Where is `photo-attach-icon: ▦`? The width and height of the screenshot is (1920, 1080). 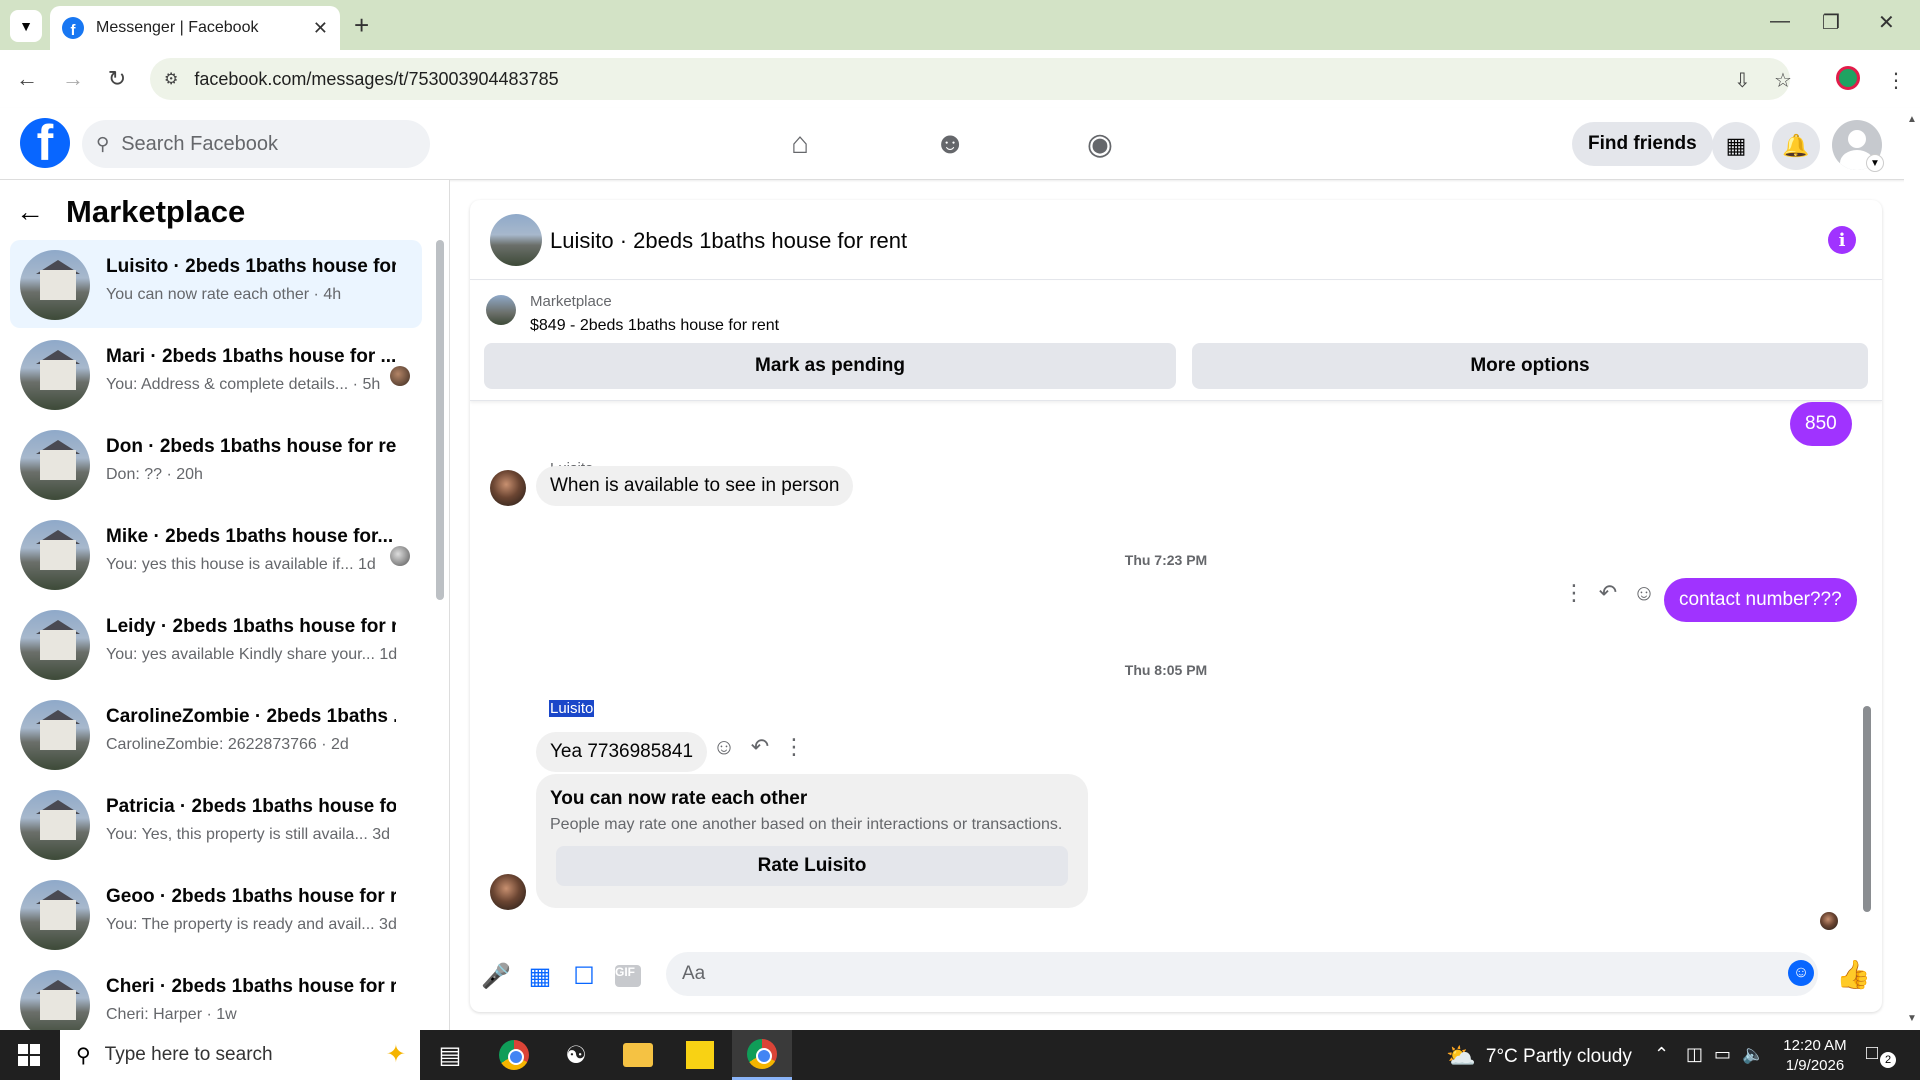
photo-attach-icon: ▦ is located at coordinates (540, 976).